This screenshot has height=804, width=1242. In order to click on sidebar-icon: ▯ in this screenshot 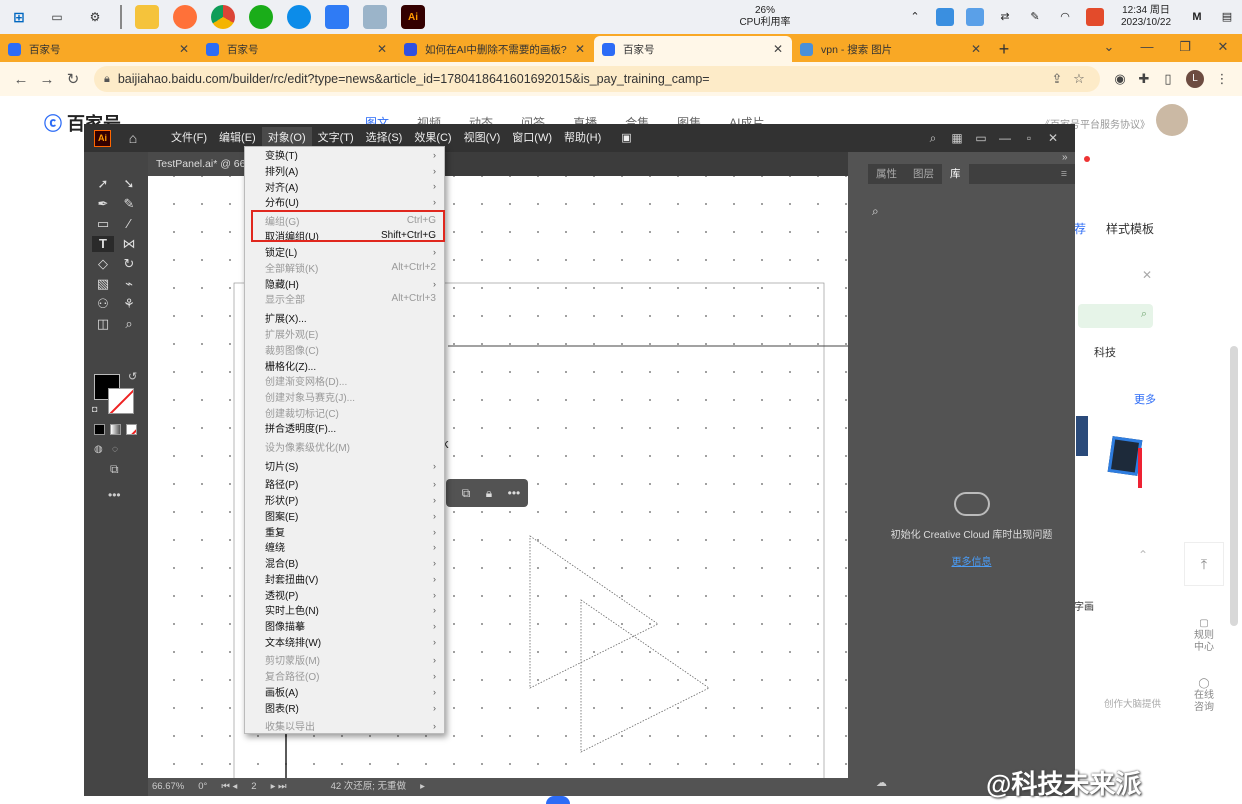, I will do `click(1168, 79)`.